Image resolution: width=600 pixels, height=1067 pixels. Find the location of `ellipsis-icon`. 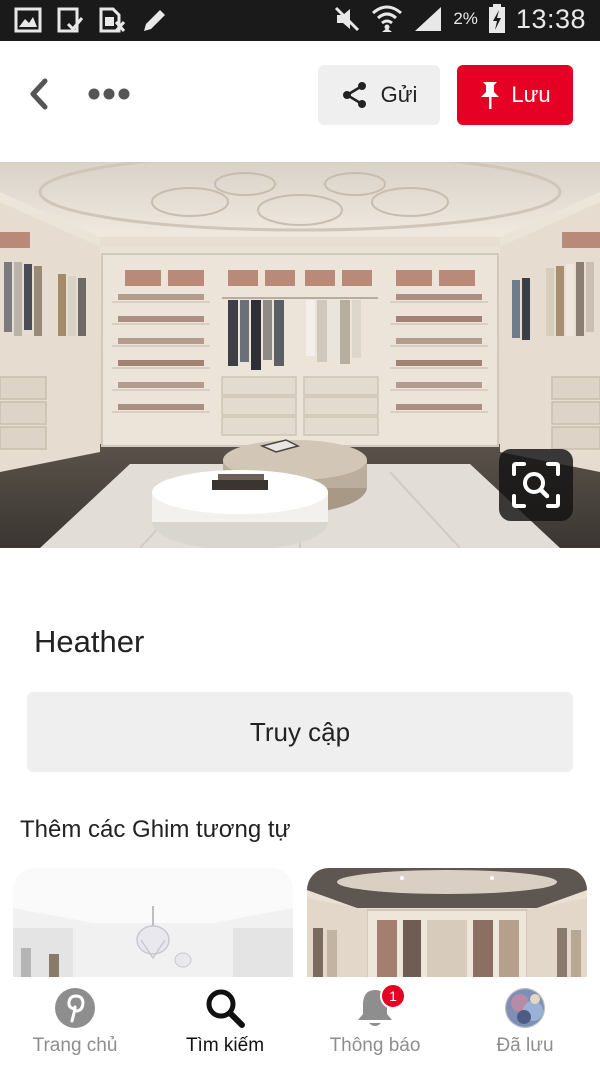

ellipsis-icon is located at coordinates (109, 94).